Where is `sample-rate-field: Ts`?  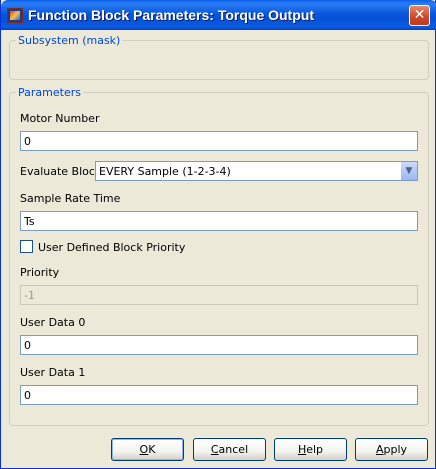 sample-rate-field: Ts is located at coordinates (219, 221).